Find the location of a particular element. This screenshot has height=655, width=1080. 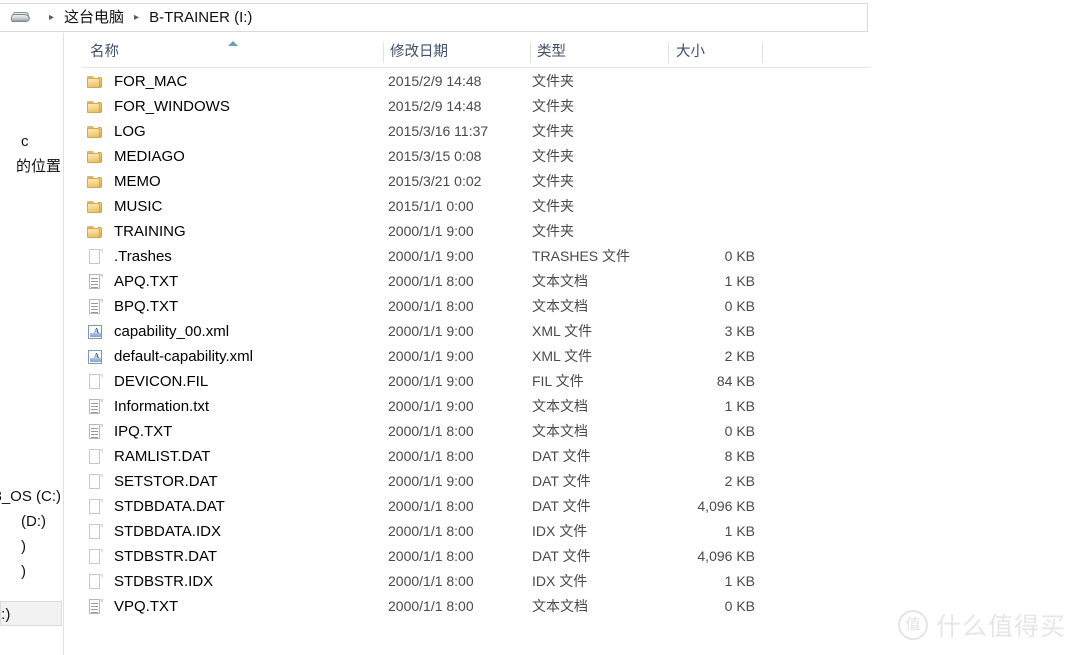

folder-icon is located at coordinates (95, 232).